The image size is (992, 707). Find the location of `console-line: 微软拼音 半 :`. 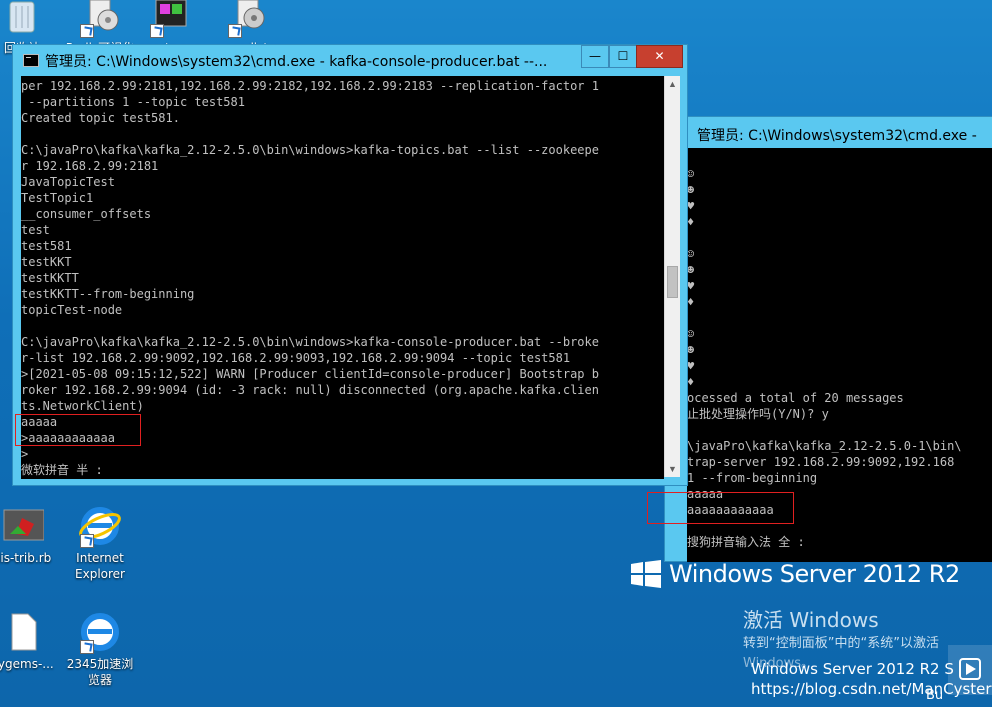

console-line: 微软拼音 半 : is located at coordinates (62, 470).